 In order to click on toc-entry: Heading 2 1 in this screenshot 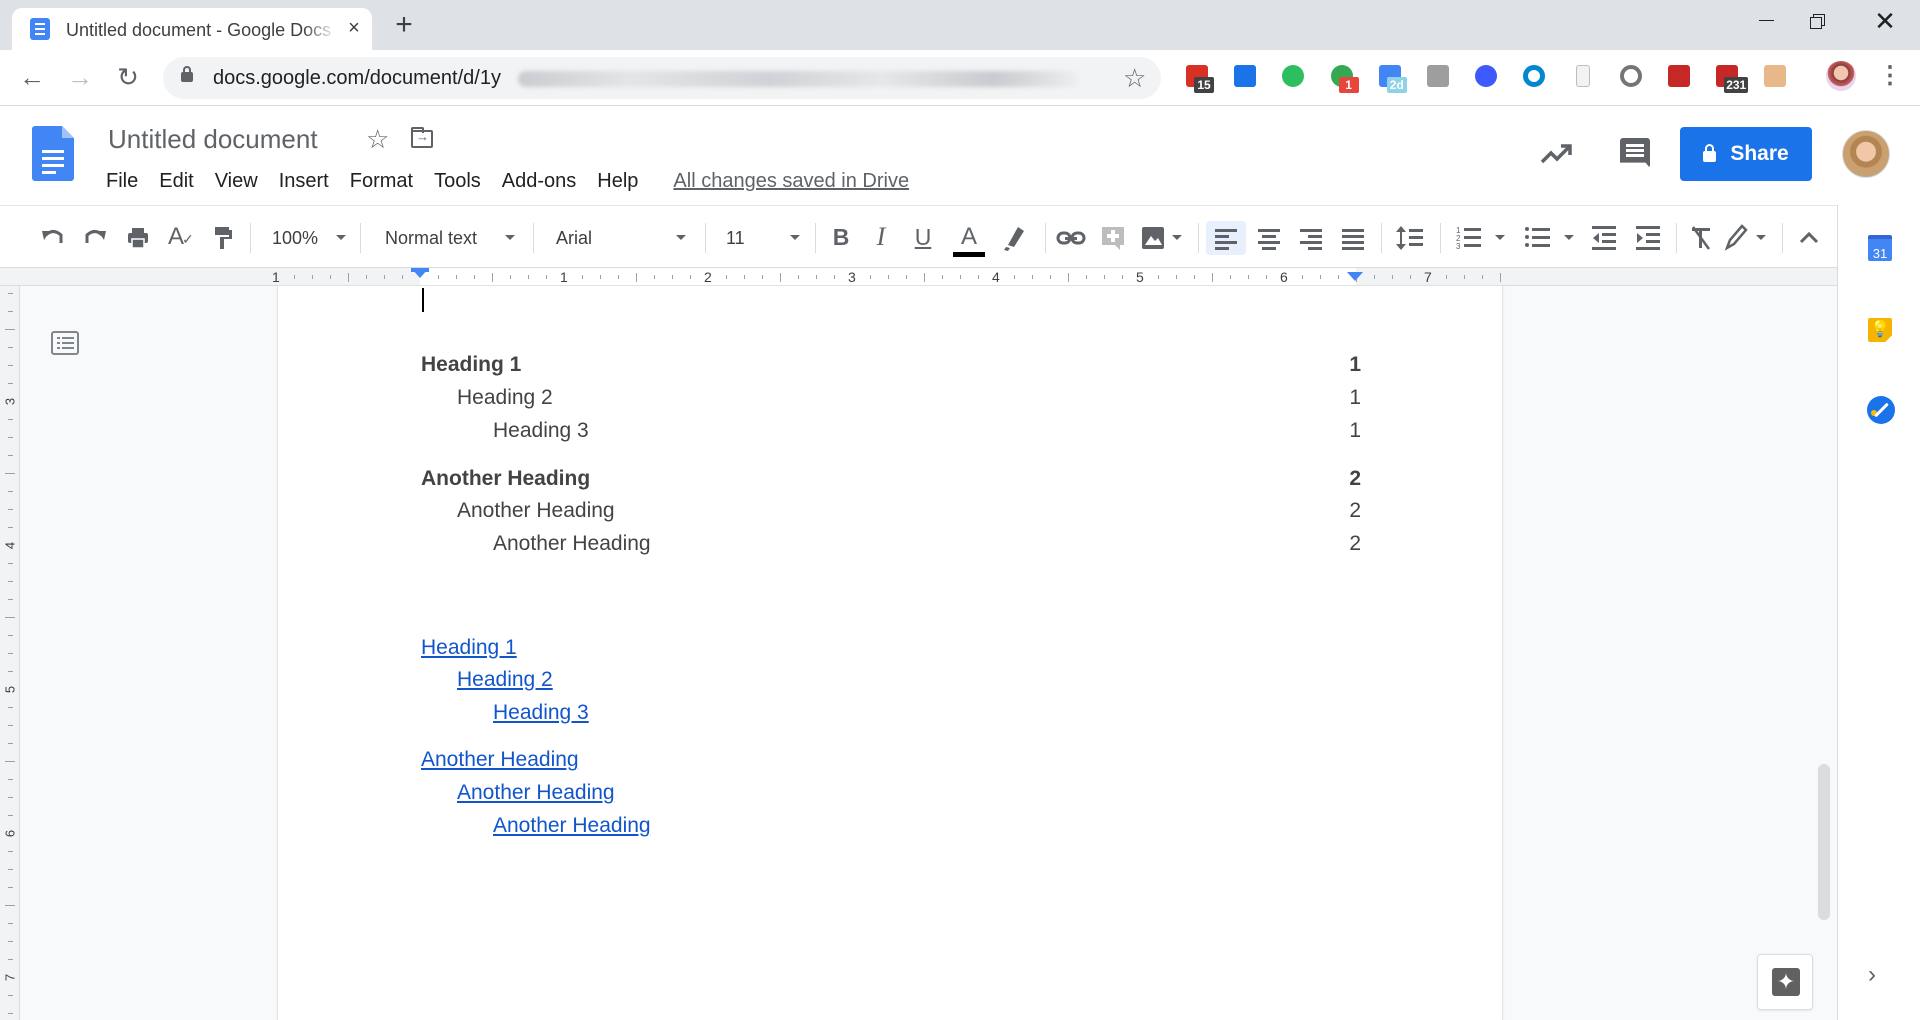, I will do `click(891, 398)`.